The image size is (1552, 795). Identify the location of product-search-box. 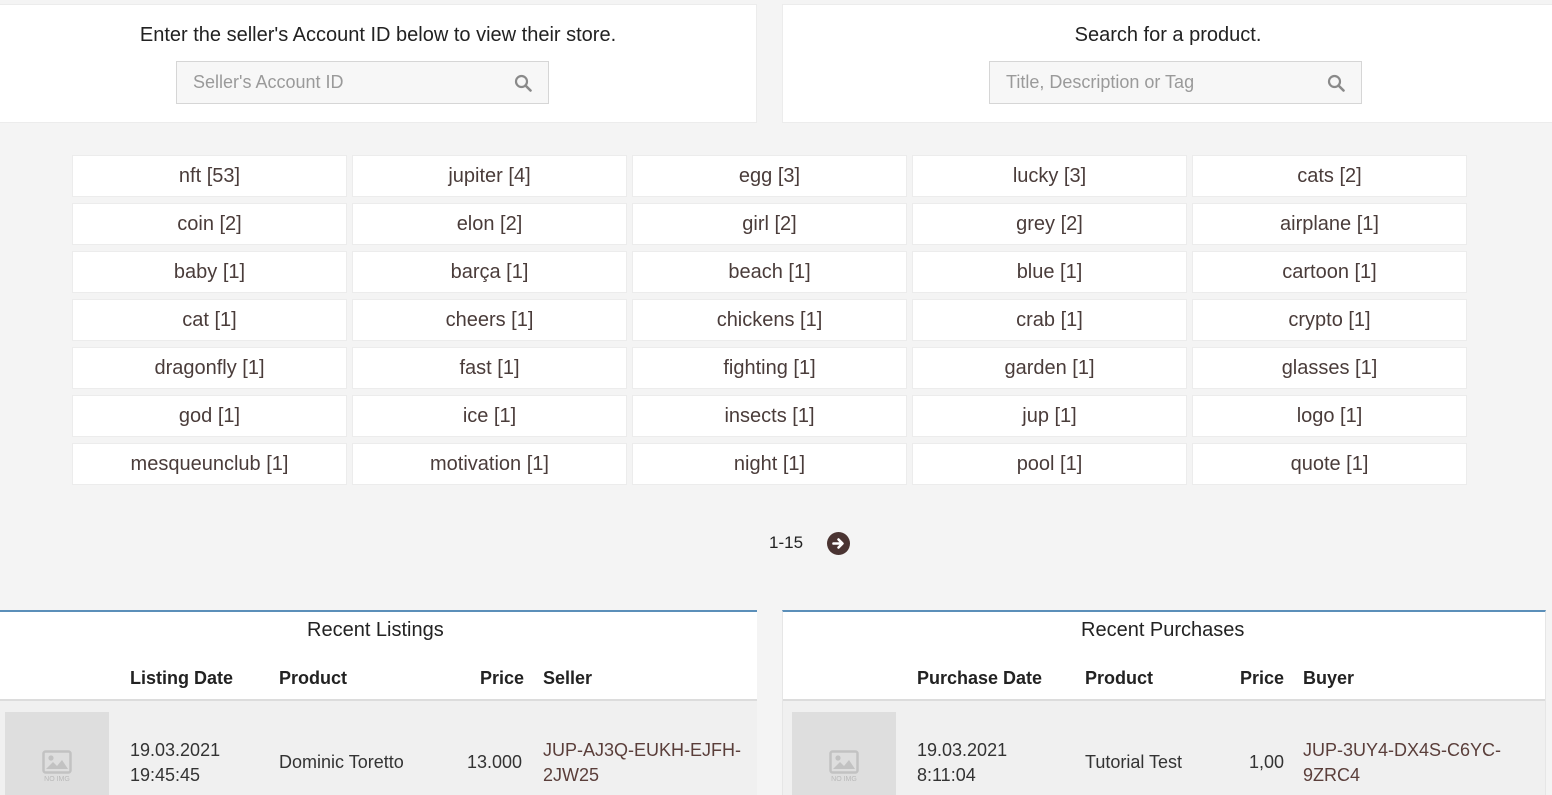
(1175, 82).